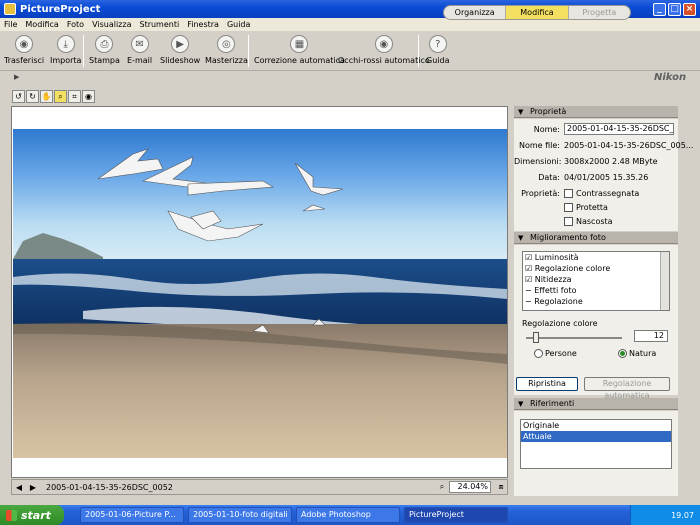  What do you see at coordinates (596, 112) in the screenshot?
I see `section-proprieta-header: ▼ Proprietà` at bounding box center [596, 112].